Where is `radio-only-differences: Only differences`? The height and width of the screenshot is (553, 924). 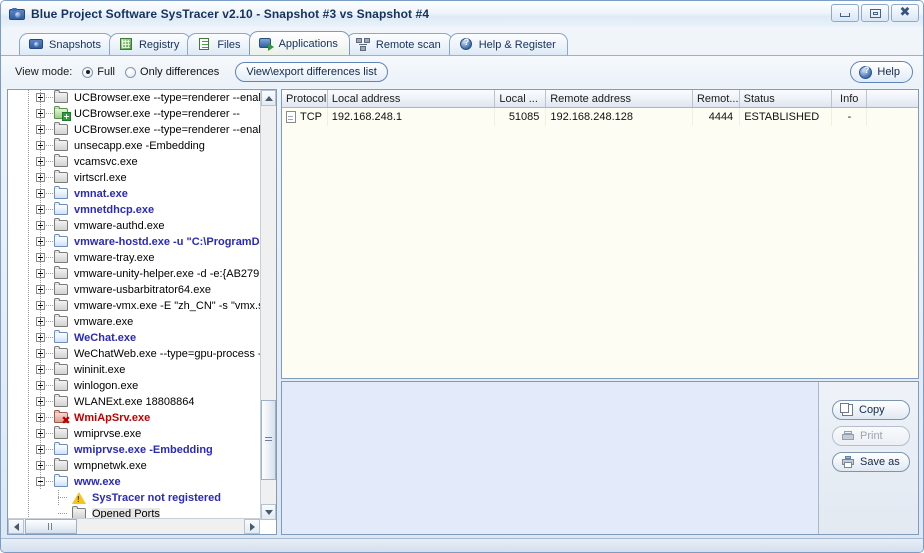 radio-only-differences: Only differences is located at coordinates (172, 72).